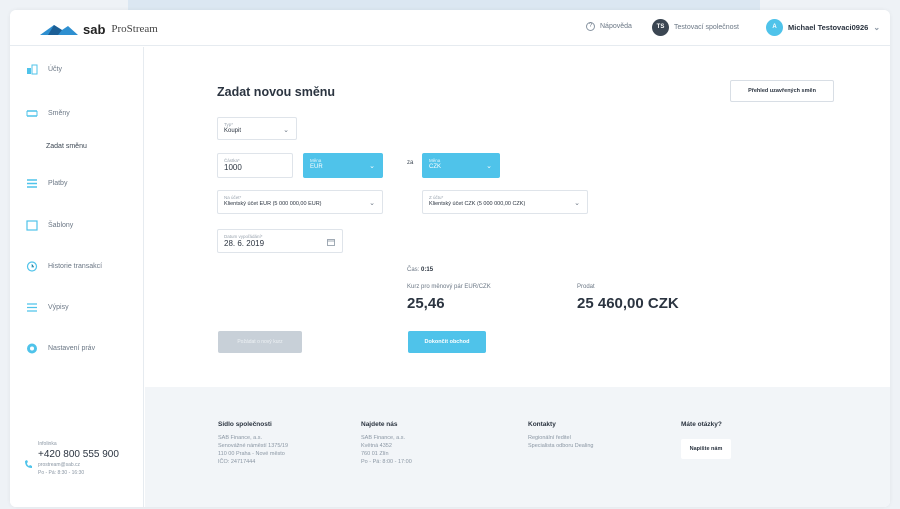 This screenshot has width=900, height=509. I want to click on amount-value: 1000, so click(233, 167).